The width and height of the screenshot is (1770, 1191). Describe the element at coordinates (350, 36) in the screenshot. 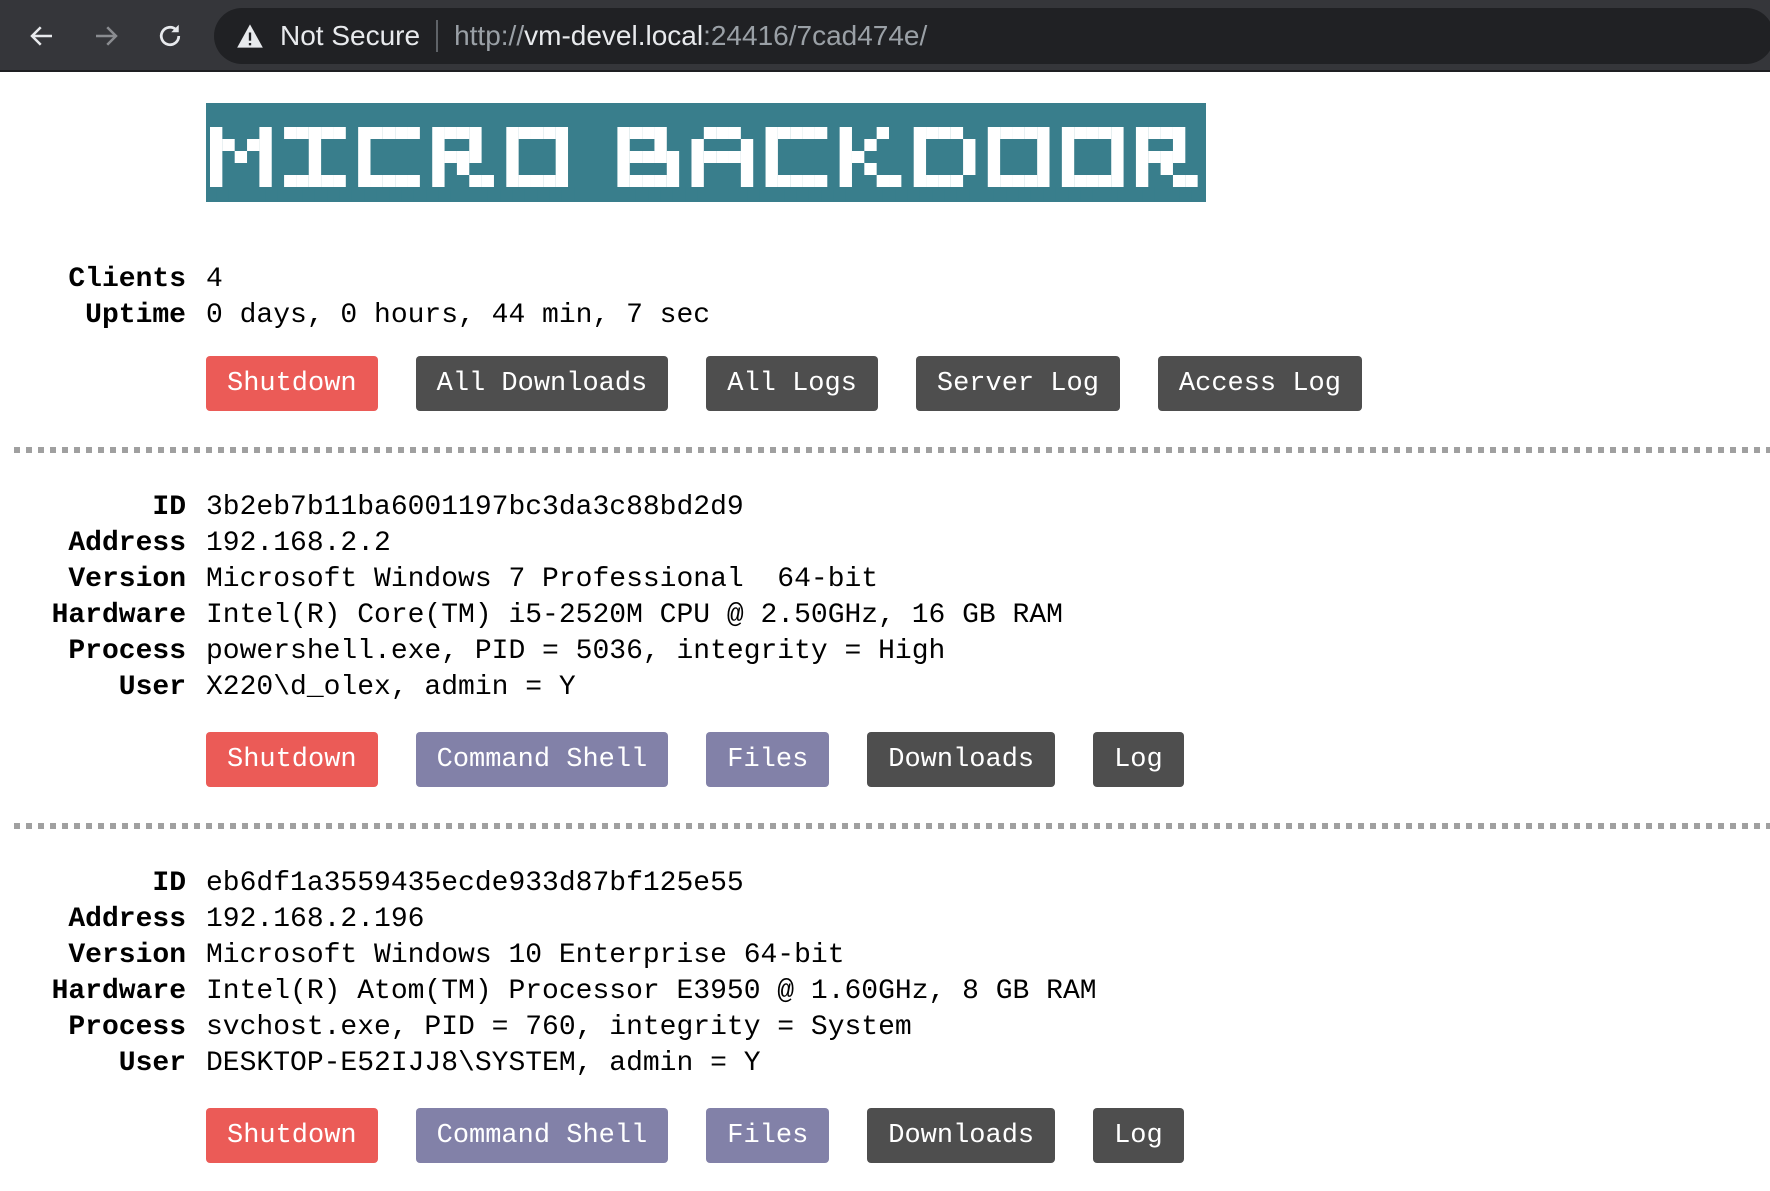

I see `security-label: Not Secure` at that location.